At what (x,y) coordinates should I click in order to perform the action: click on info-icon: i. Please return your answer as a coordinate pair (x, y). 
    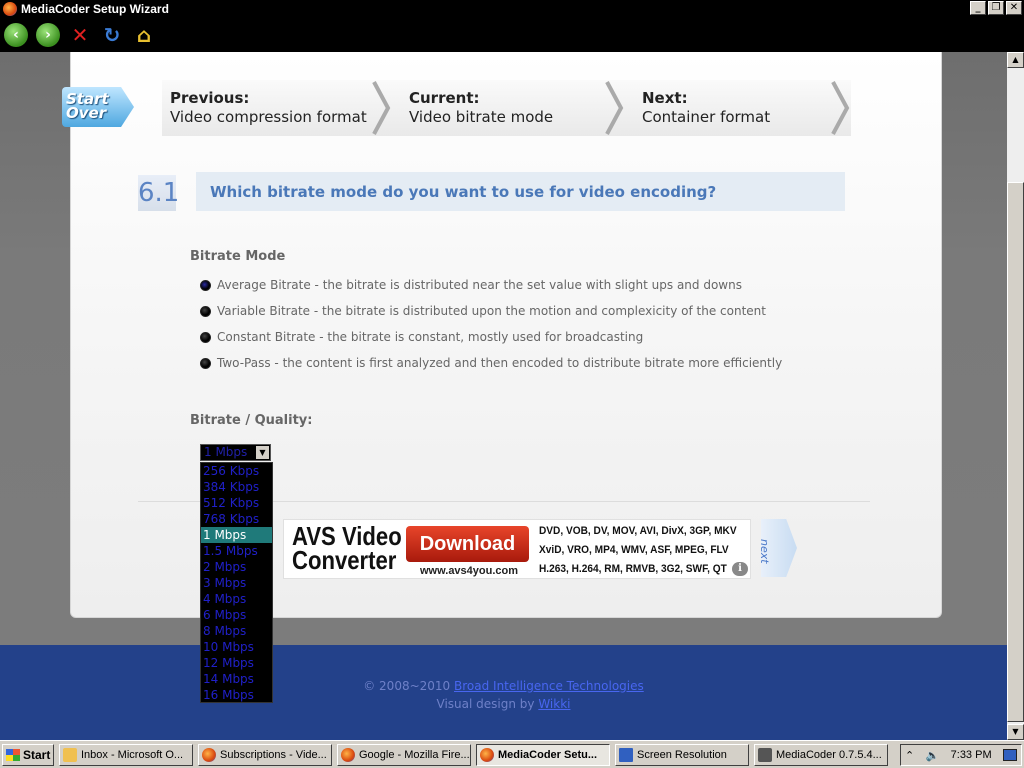
    Looking at the image, I should click on (740, 569).